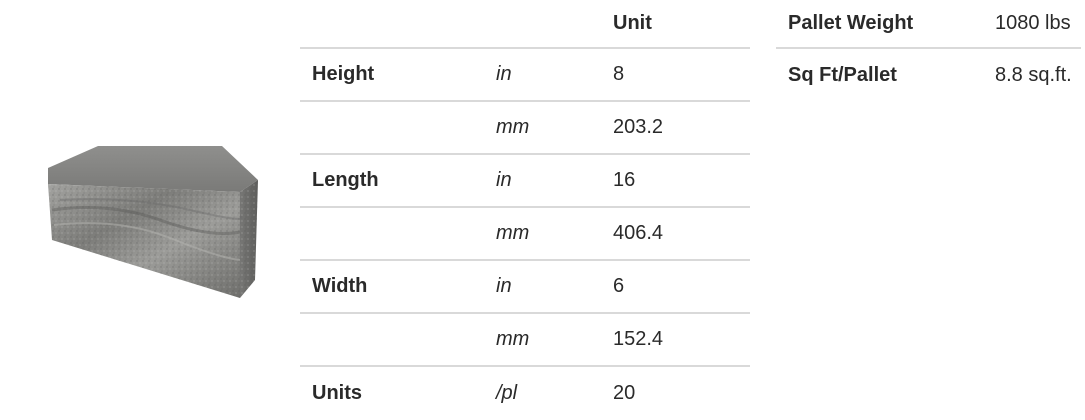 Image resolution: width=1085 pixels, height=420 pixels. Describe the element at coordinates (340, 286) in the screenshot. I see `row-label: Width` at that location.